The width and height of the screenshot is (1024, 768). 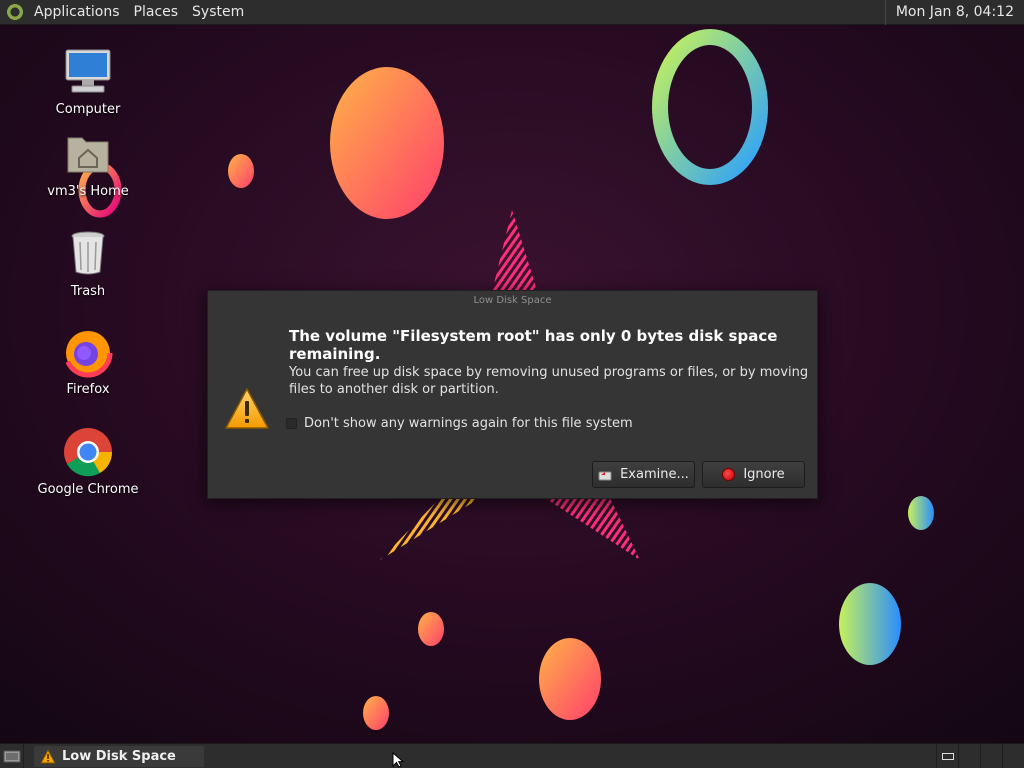 What do you see at coordinates (88, 254) in the screenshot?
I see `trash-icon` at bounding box center [88, 254].